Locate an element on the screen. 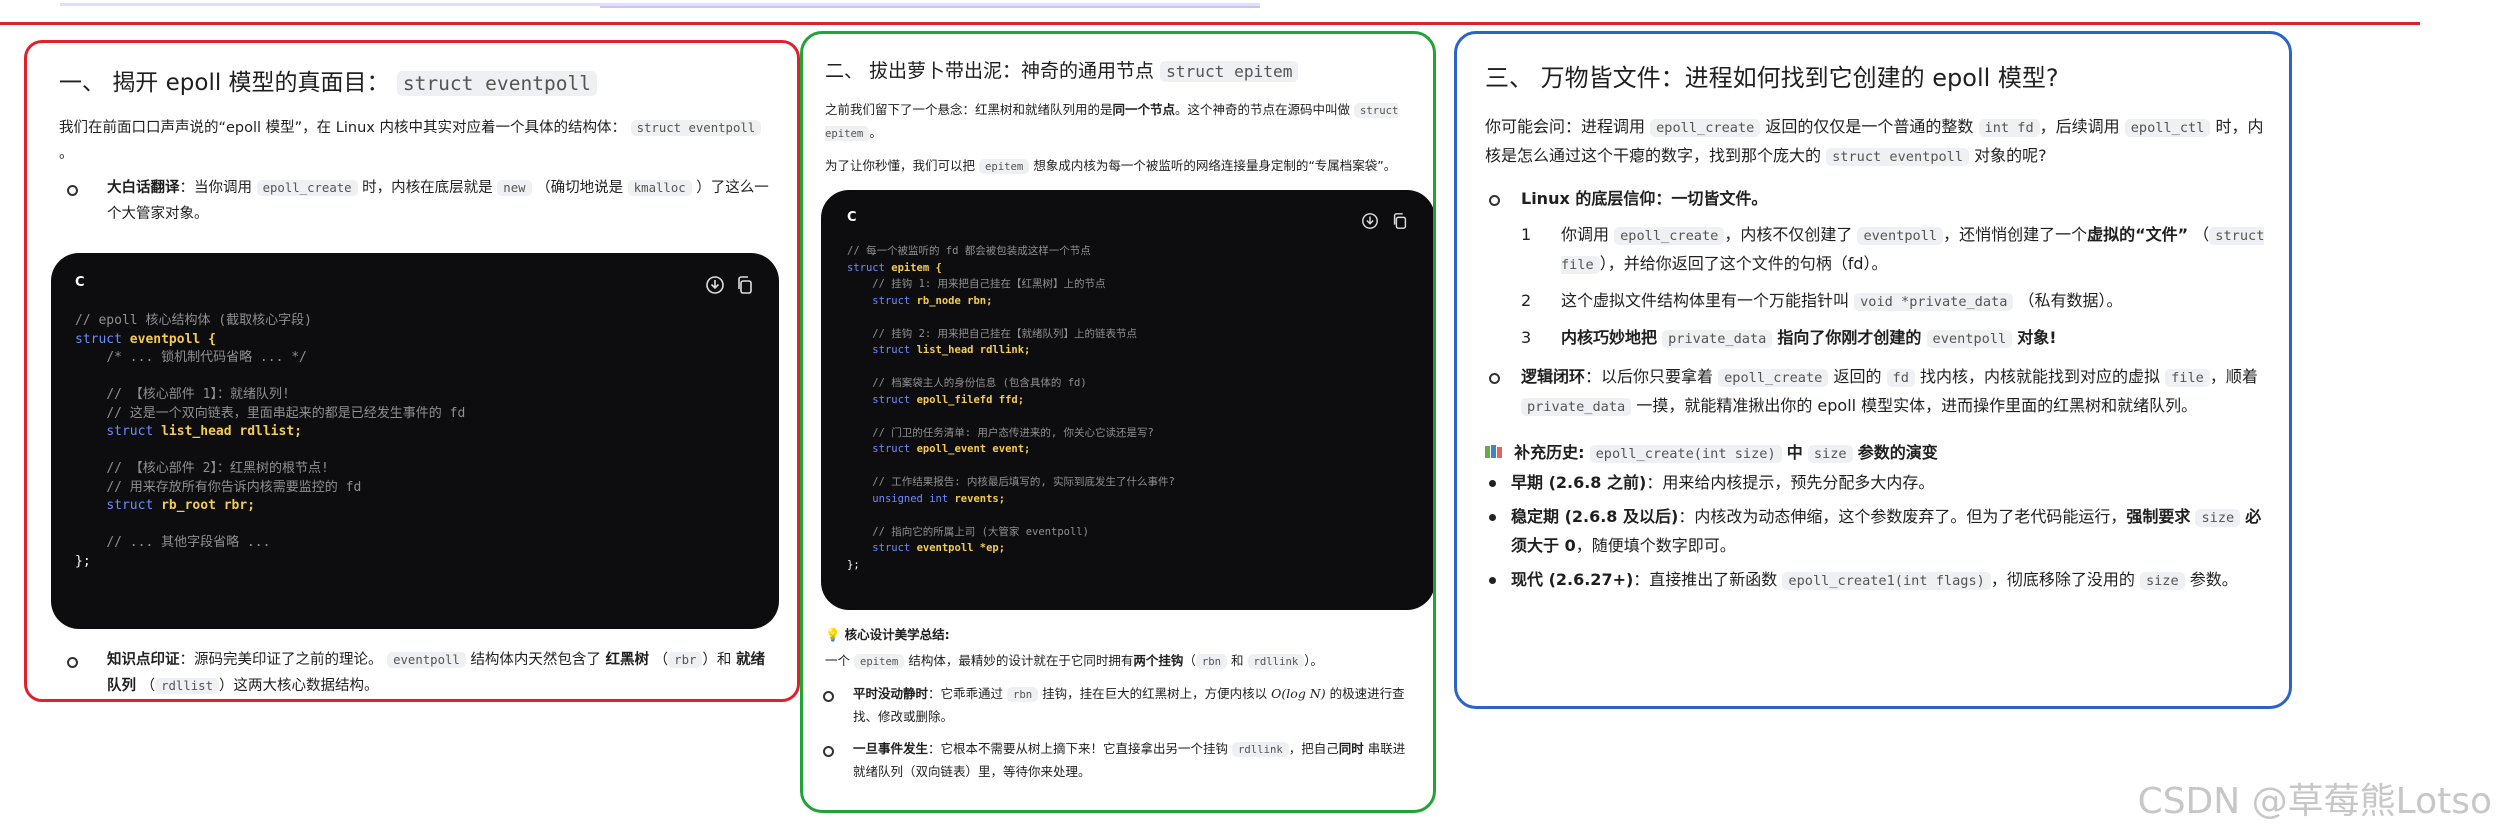 Image resolution: width=2500 pixels, height=838 pixels. inline-code: rdllink is located at coordinates (1260, 749).